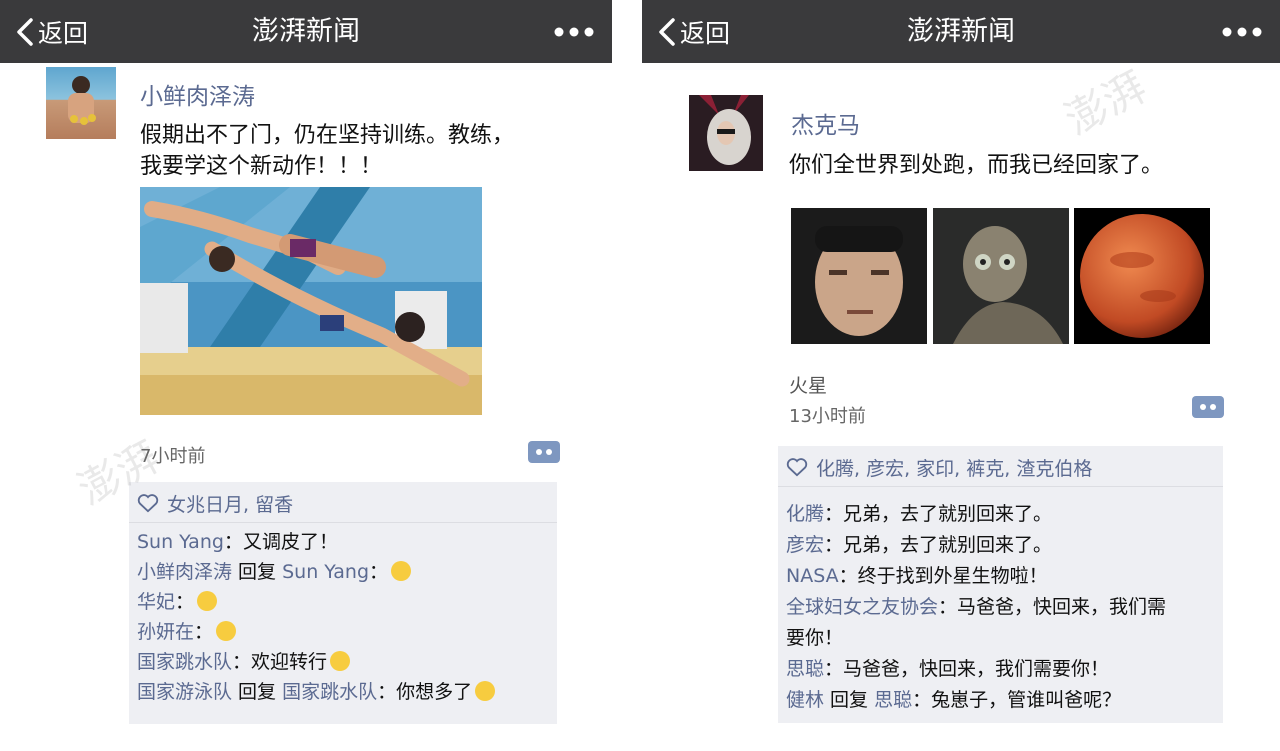 The width and height of the screenshot is (1280, 751). I want to click on post-photo-gollum, so click(1001, 276).